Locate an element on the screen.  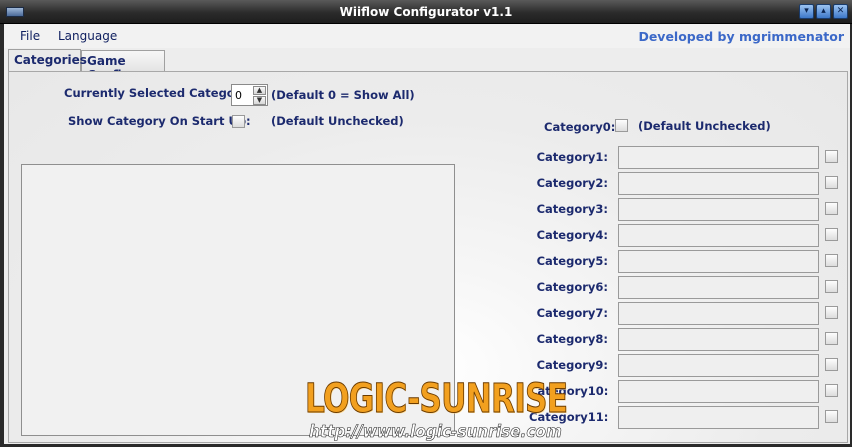
spin-up-icon: ▲ is located at coordinates (259, 90).